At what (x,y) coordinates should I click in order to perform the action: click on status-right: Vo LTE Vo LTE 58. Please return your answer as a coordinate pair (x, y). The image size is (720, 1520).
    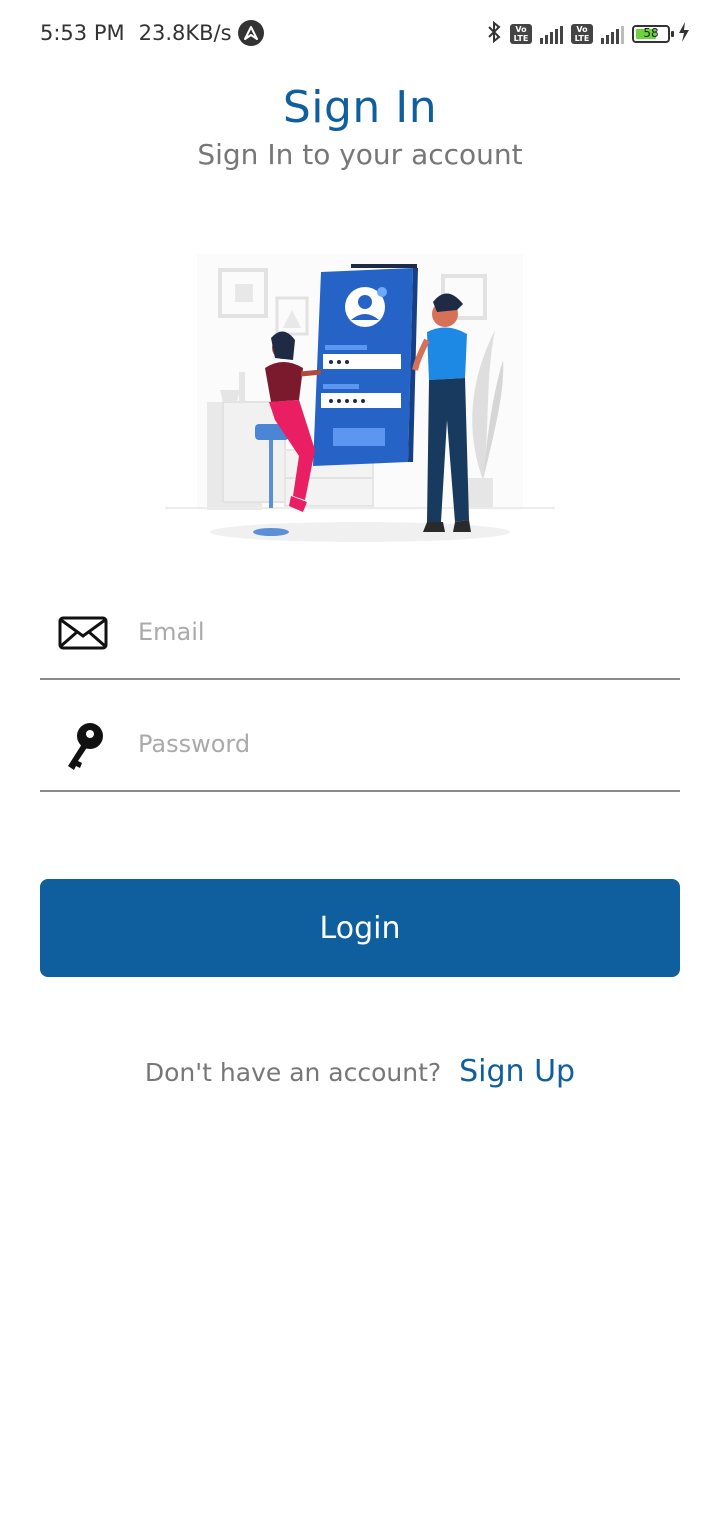
    Looking at the image, I should click on (588, 34).